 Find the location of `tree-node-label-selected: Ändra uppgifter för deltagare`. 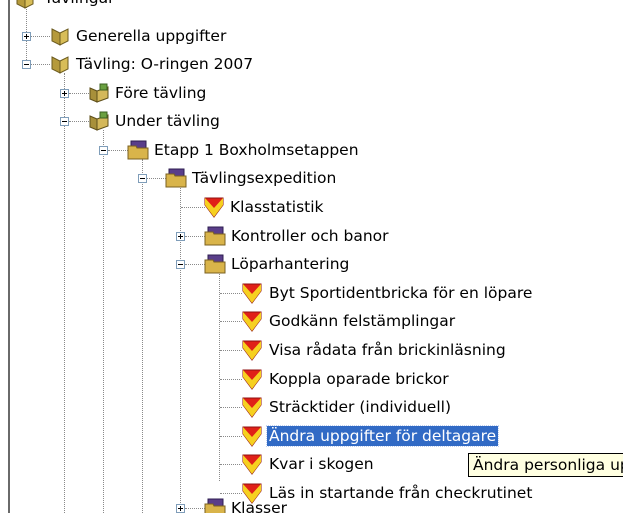

tree-node-label-selected: Ändra uppgifter för deltagare is located at coordinates (382, 436).